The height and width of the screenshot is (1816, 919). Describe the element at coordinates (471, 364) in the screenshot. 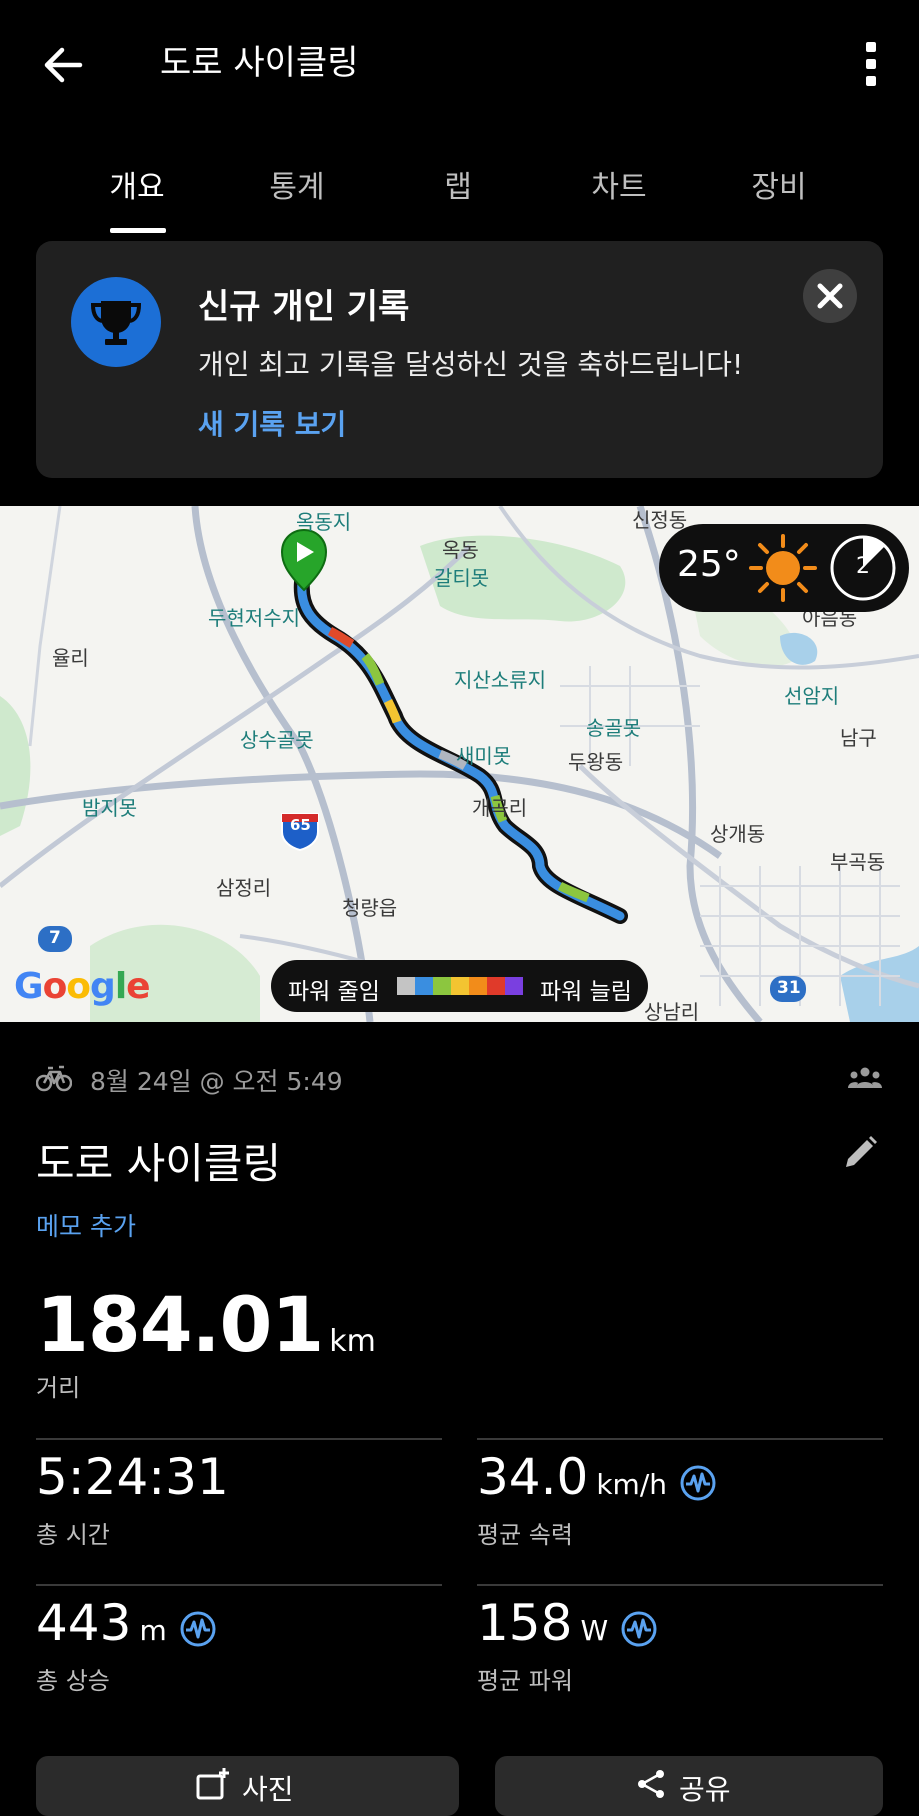

I see `record-message: 개인 최고 기록을 달성하신 것을 축하드립니다!` at that location.